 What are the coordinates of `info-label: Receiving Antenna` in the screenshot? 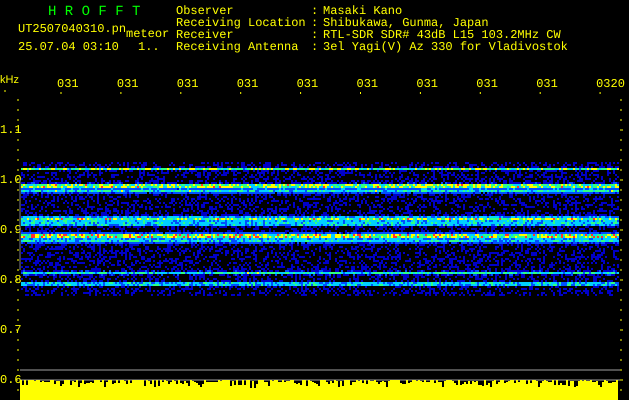 It's located at (238, 47).